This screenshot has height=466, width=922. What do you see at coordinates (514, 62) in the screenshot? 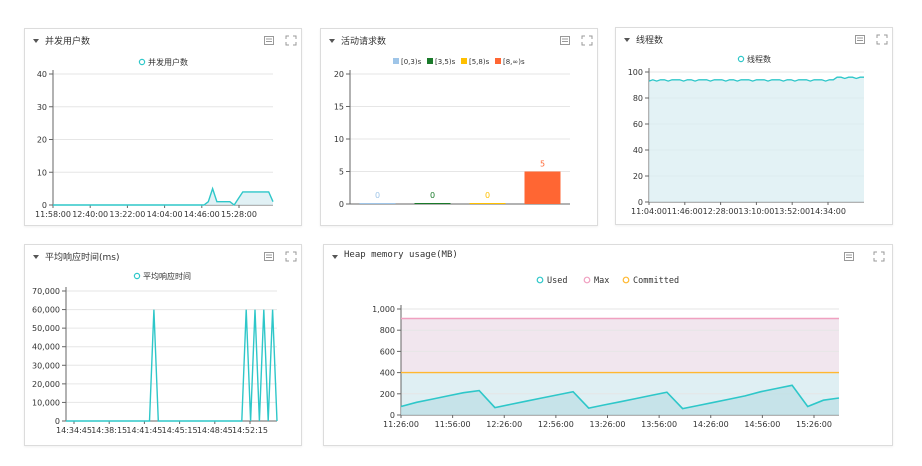
I see `legend-label: [8,∞)s` at bounding box center [514, 62].